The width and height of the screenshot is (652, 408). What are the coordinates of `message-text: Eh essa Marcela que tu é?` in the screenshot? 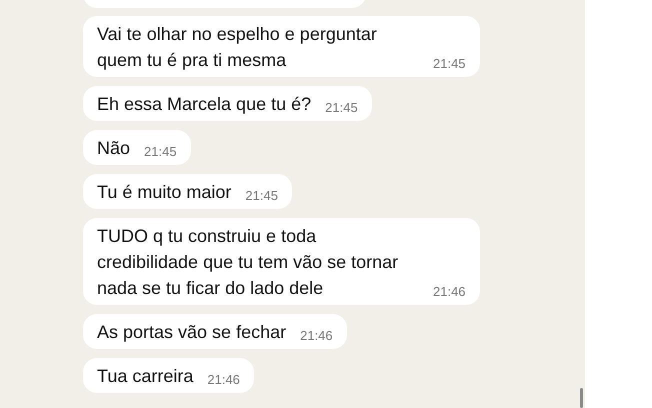 It's located at (204, 104).